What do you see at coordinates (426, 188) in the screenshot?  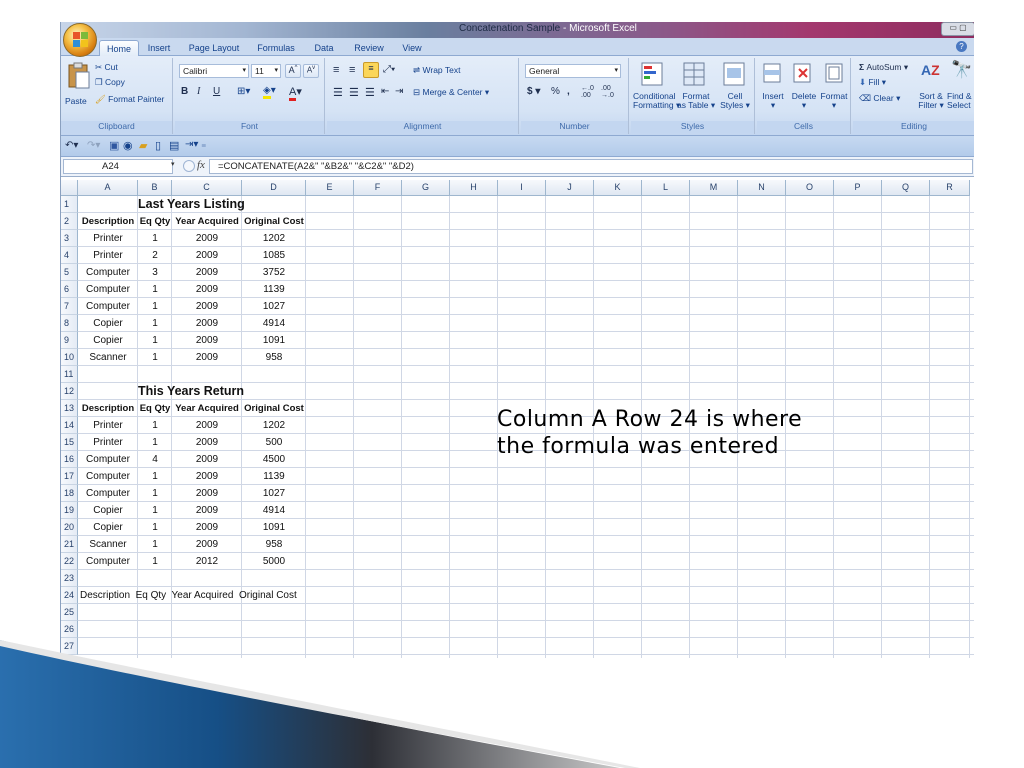 I see `column-header-g: G` at bounding box center [426, 188].